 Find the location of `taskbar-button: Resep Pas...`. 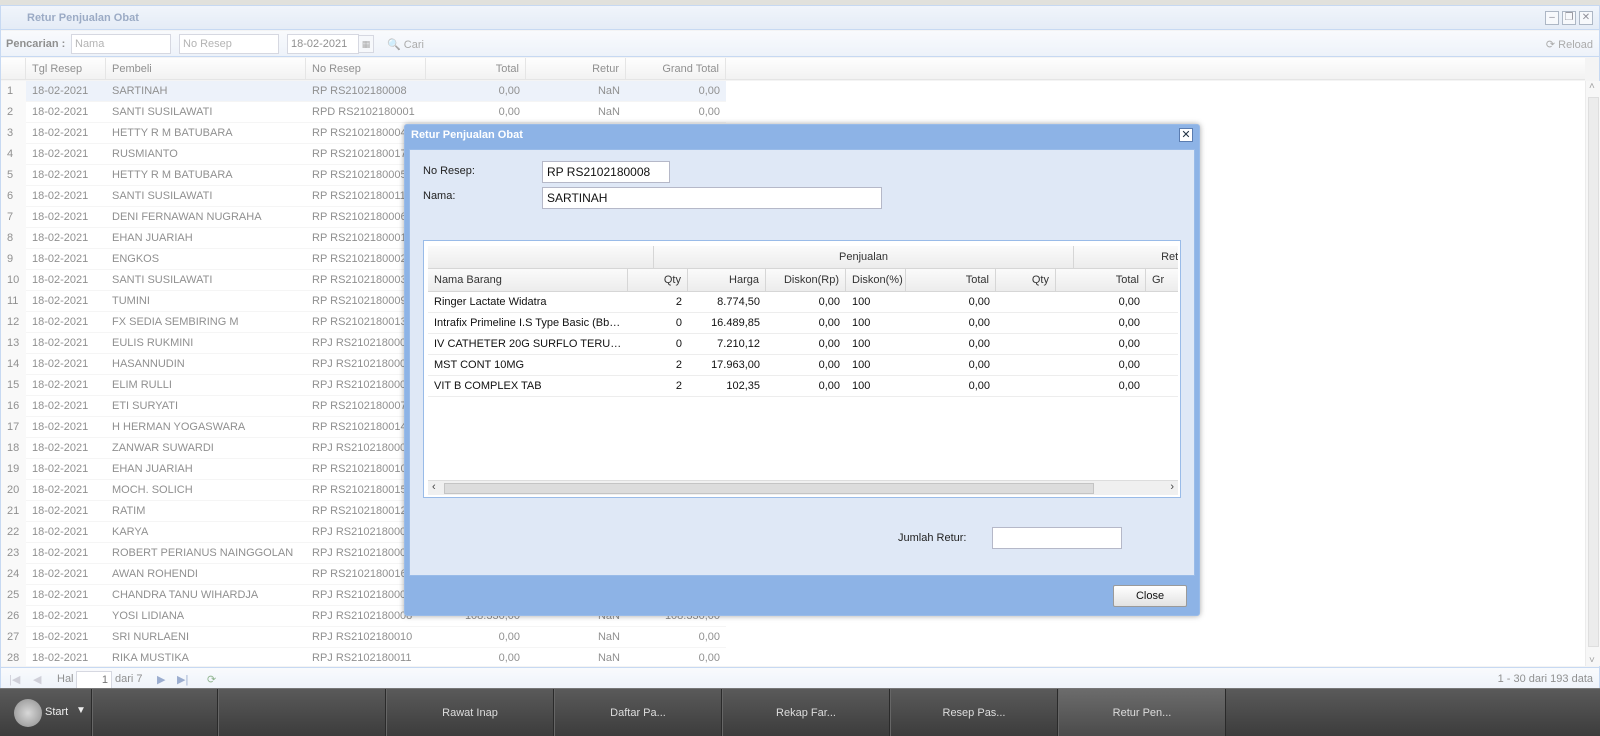

taskbar-button: Resep Pas... is located at coordinates (974, 712).